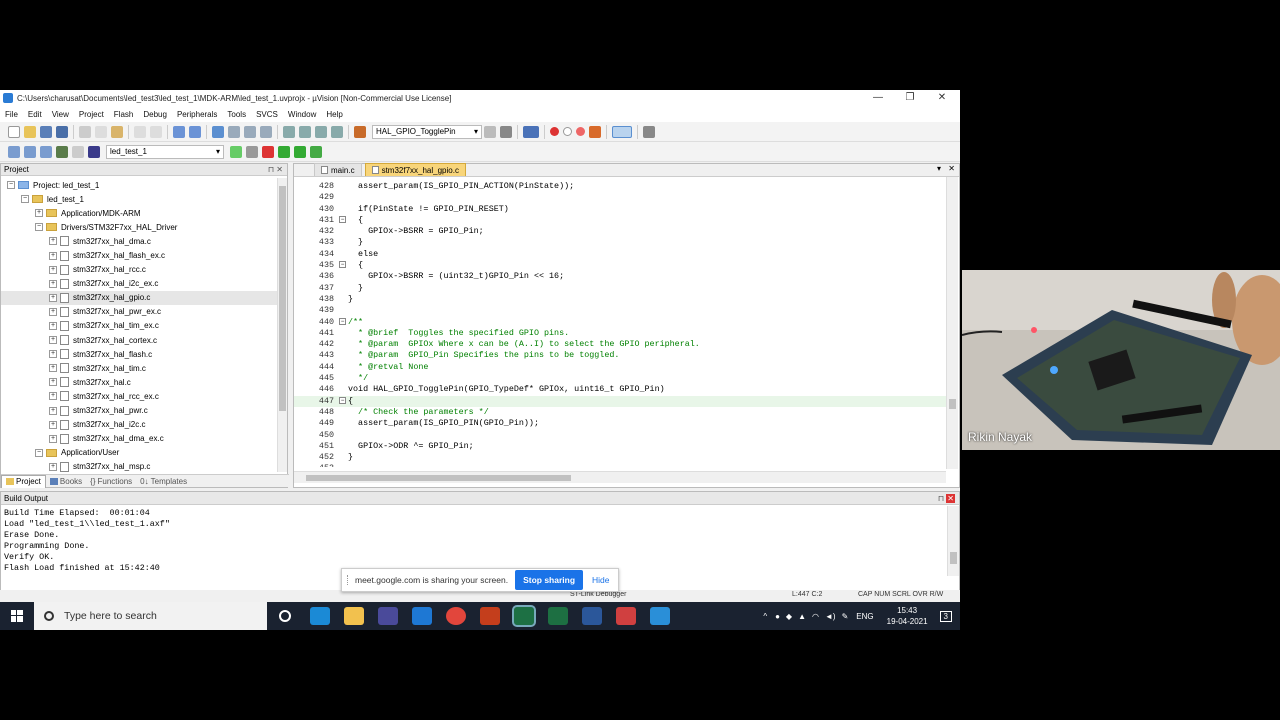 Image resolution: width=1280 pixels, height=720 pixels. What do you see at coordinates (815, 616) in the screenshot?
I see `wifi-icon: ◠` at bounding box center [815, 616].